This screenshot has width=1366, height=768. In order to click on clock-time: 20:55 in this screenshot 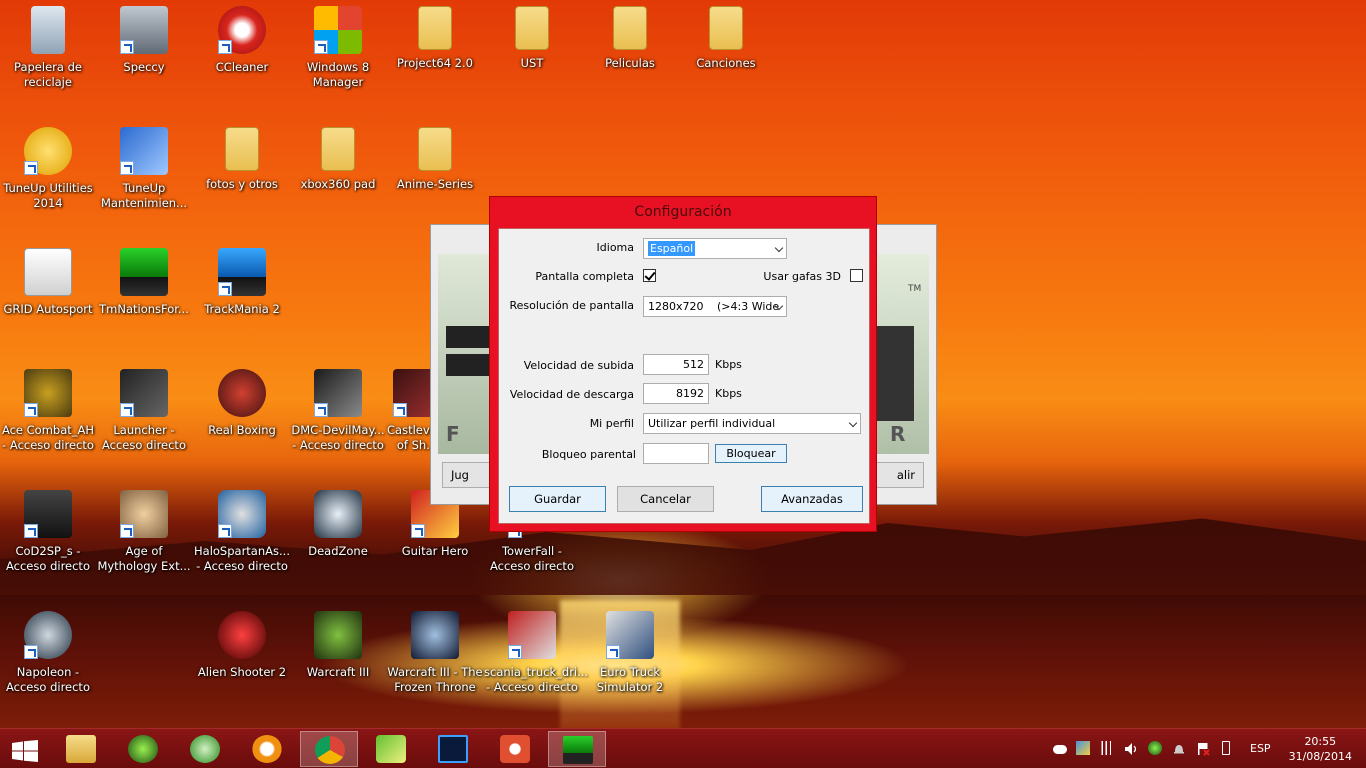, I will do `click(1320, 741)`.